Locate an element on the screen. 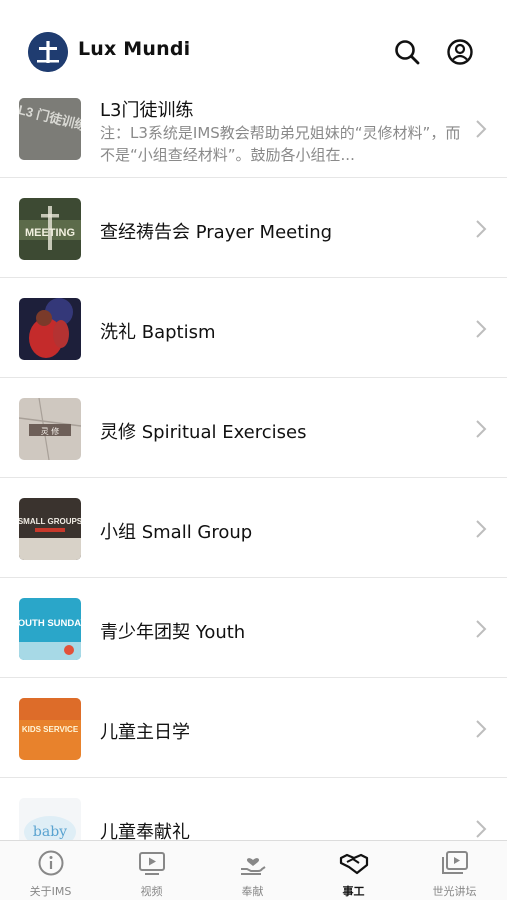 The width and height of the screenshot is (507, 900). baby-thumb-text: baby is located at coordinates (50, 832).